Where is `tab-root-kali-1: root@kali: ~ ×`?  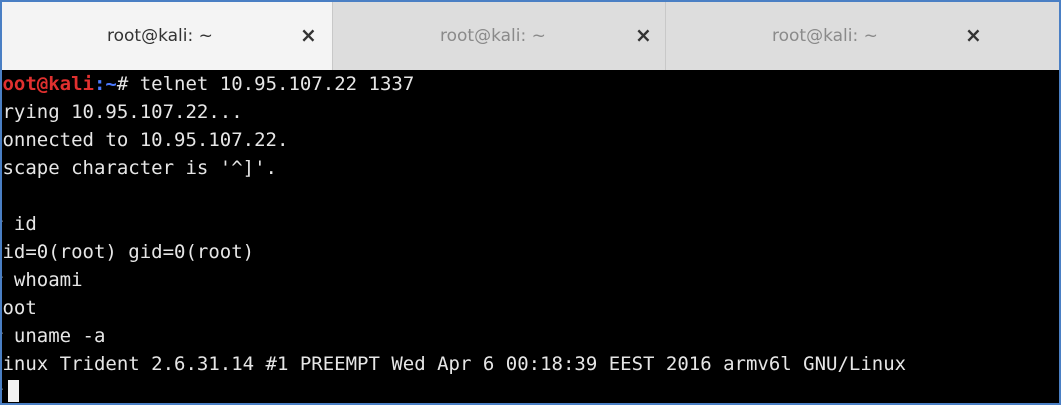
tab-root-kali-1: root@kali: ~ × is located at coordinates (167, 36).